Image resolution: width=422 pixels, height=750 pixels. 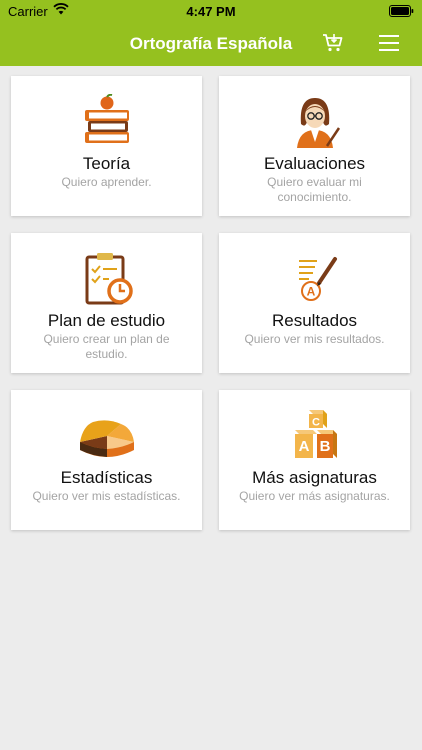 I want to click on svg-text: C, so click(x=316, y=423).